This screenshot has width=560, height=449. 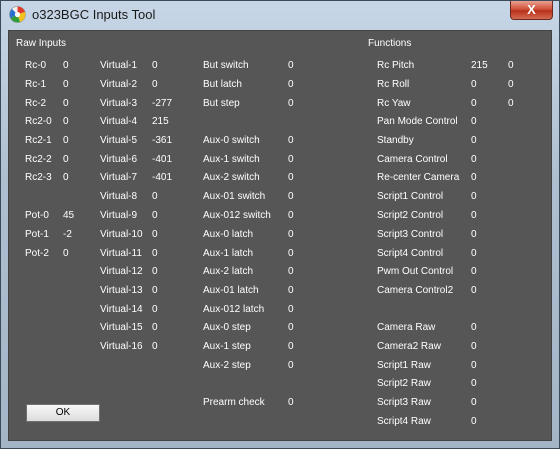 I want to click on function-label: Rc Roll, so click(x=393, y=84).